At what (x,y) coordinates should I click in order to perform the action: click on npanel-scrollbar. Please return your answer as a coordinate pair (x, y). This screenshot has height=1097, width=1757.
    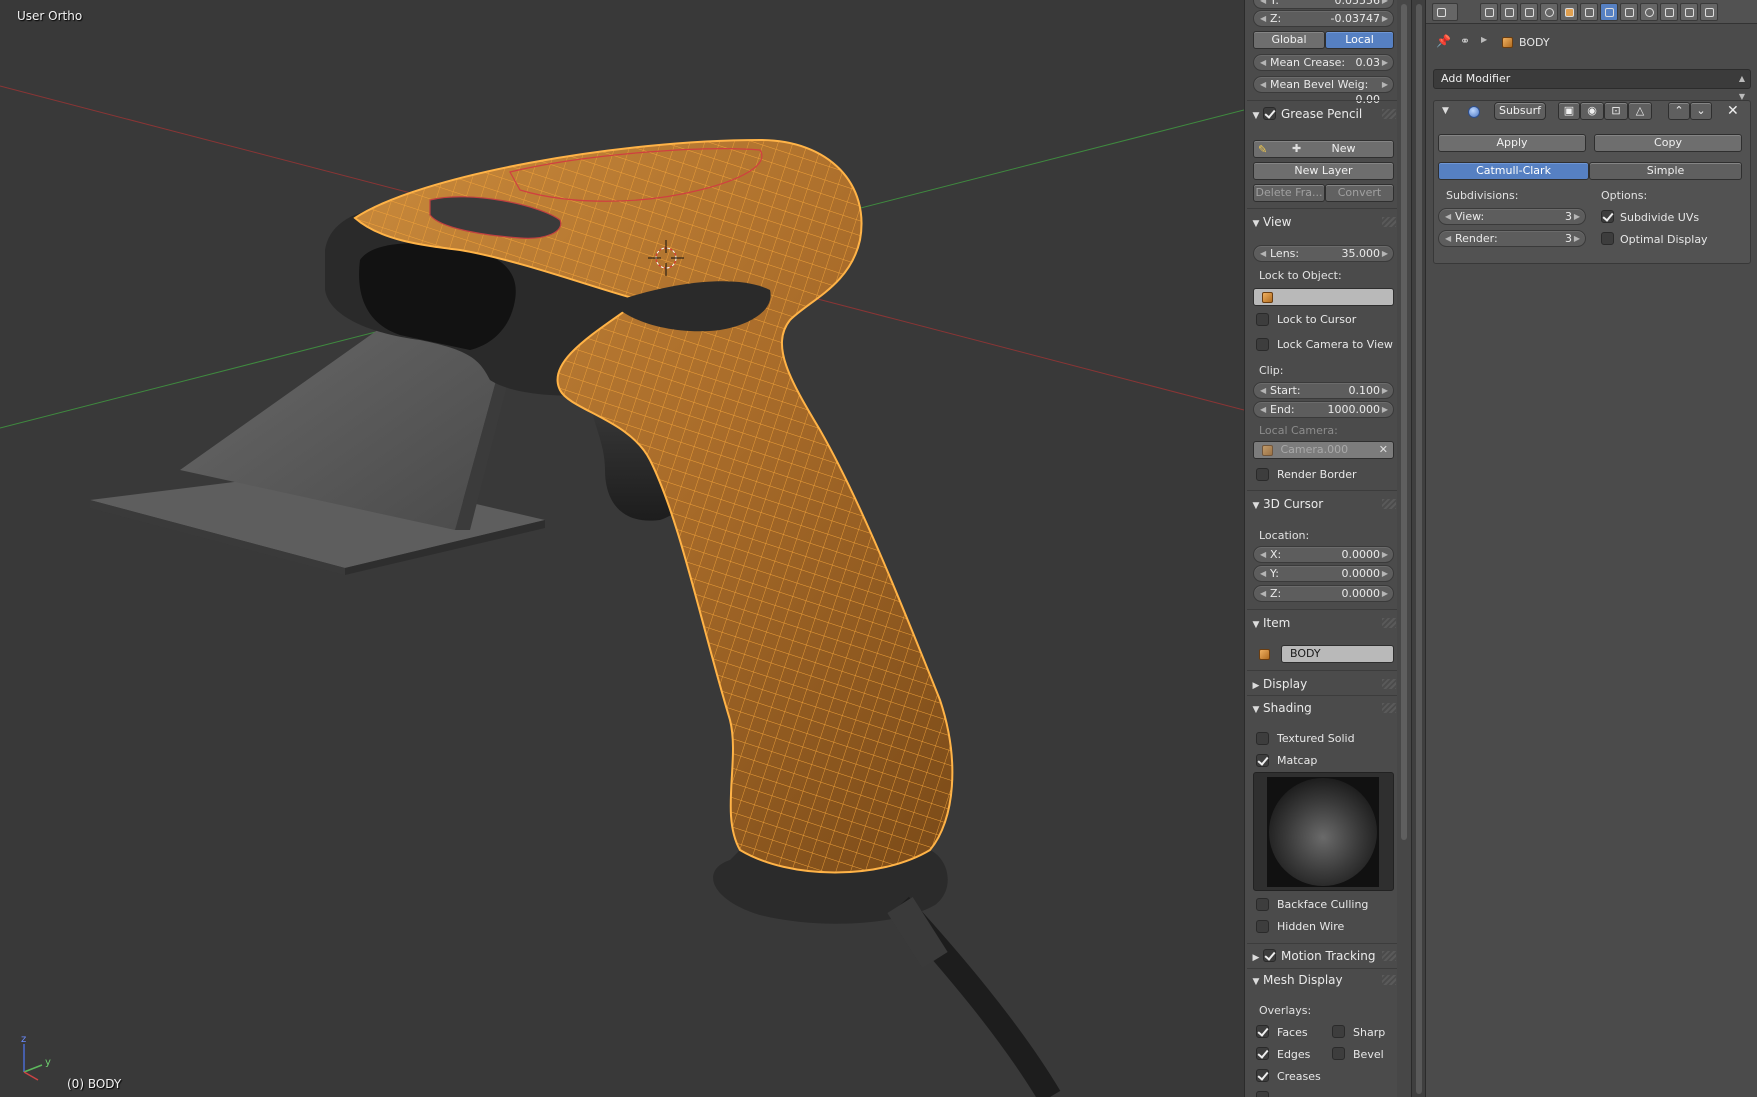
    Looking at the image, I should click on (1404, 548).